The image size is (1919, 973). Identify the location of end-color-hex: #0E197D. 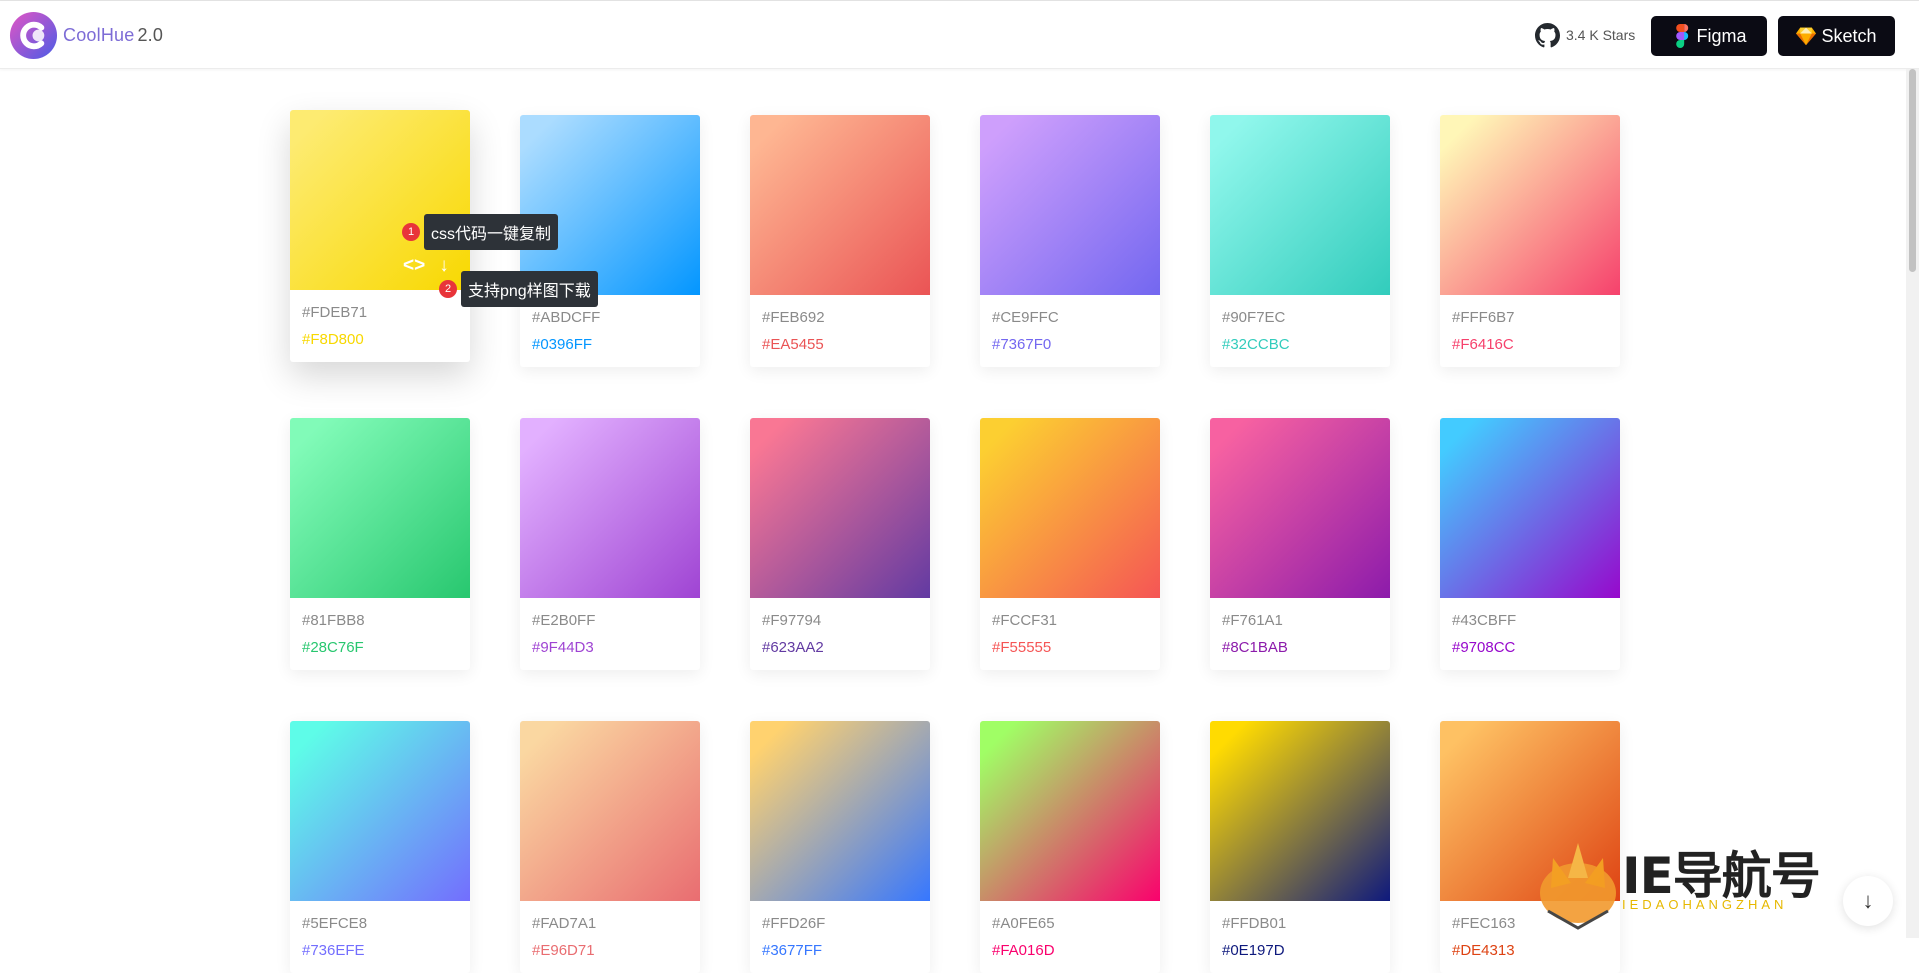
(1253, 950).